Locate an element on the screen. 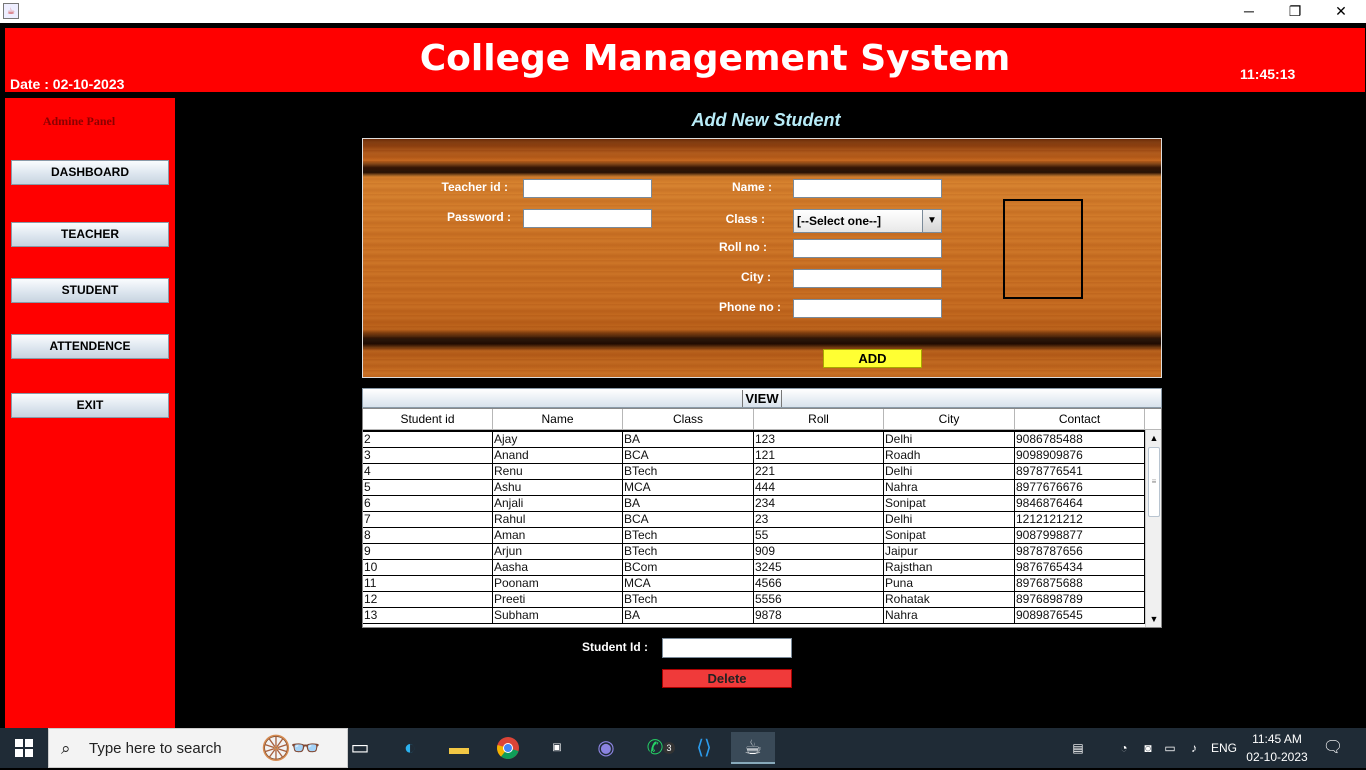 The width and height of the screenshot is (1366, 770). table-cell: 5556 is located at coordinates (819, 599).